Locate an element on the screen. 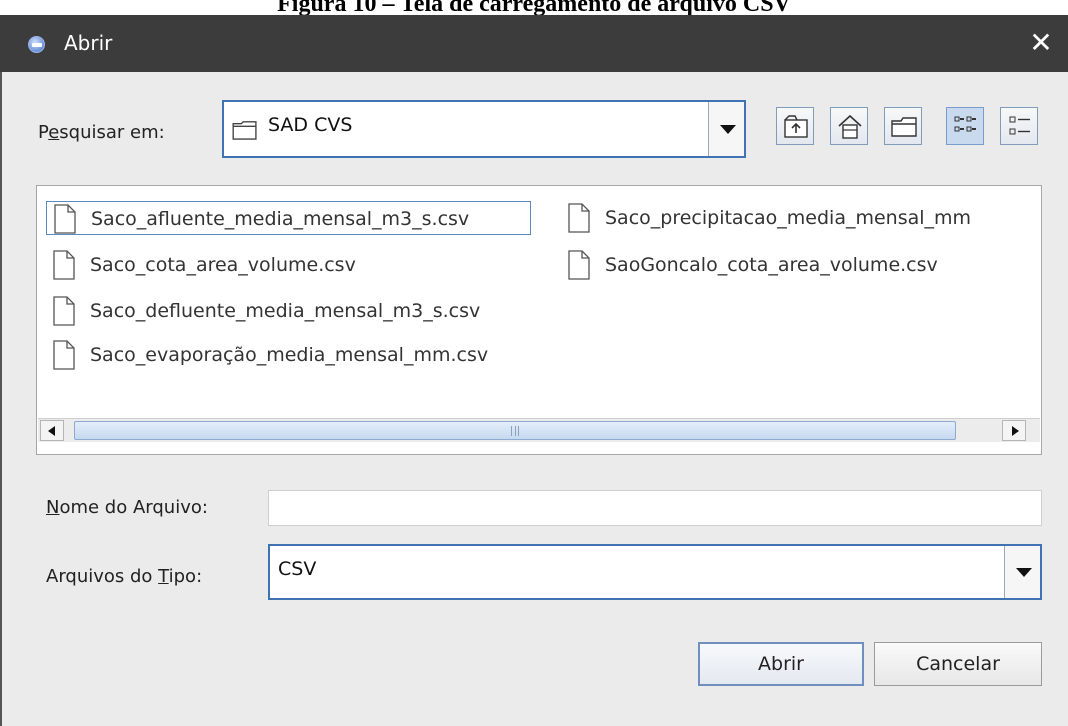  list-item: SaoGoncalo_cota_area_volume.csv is located at coordinates (801, 265).